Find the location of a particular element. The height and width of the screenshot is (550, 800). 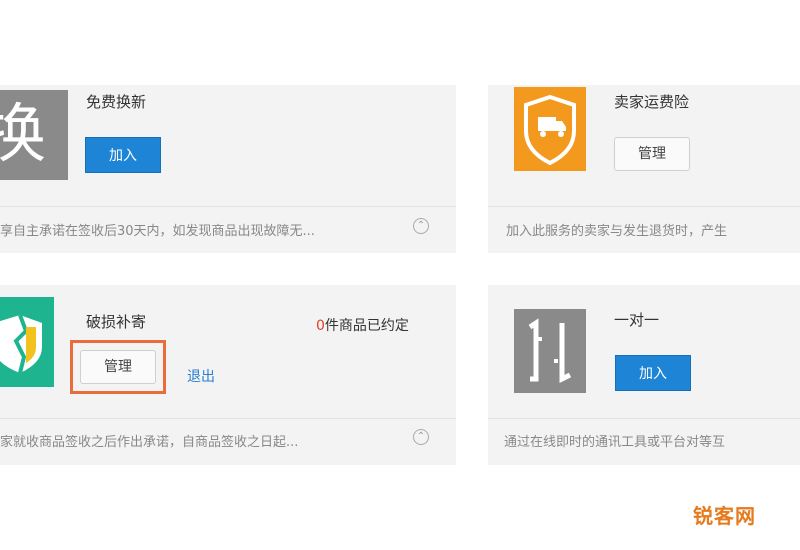

one-to-one-icon-svg is located at coordinates (550, 351).